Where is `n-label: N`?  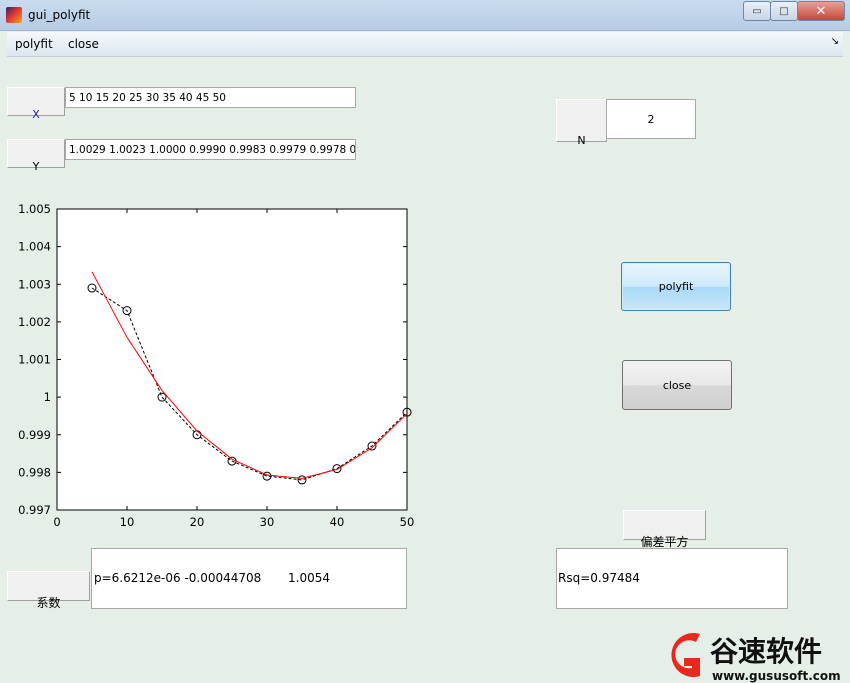 n-label: N is located at coordinates (581, 140).